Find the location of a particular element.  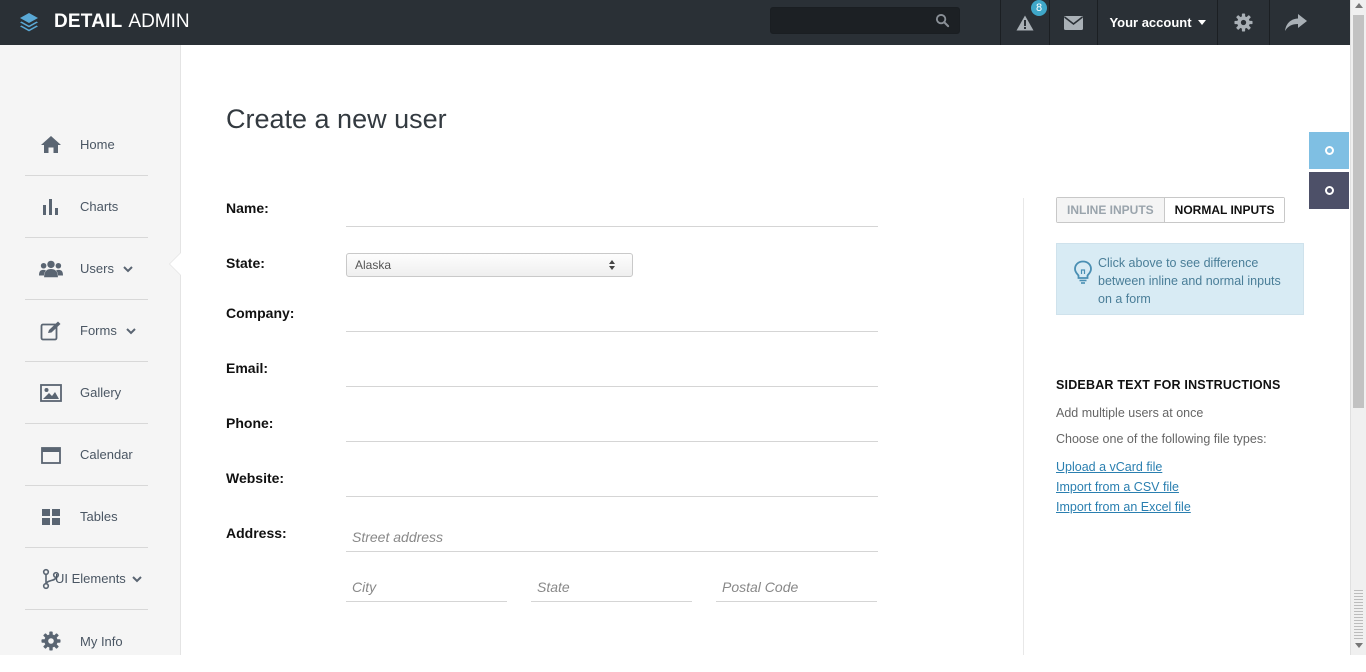

lightbulb-icon is located at coordinates (1083, 272).